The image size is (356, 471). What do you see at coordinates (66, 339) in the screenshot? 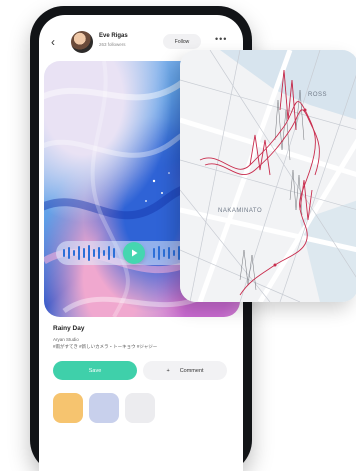
I see `track-artist: Aryan Studio` at bounding box center [66, 339].